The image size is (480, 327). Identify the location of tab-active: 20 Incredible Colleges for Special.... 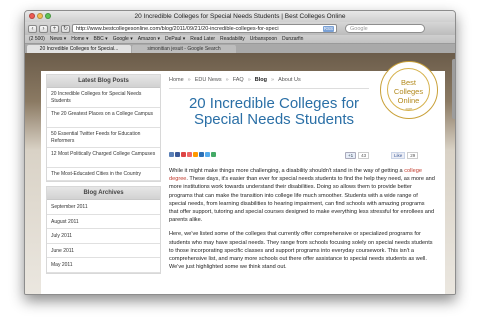
(79, 49).